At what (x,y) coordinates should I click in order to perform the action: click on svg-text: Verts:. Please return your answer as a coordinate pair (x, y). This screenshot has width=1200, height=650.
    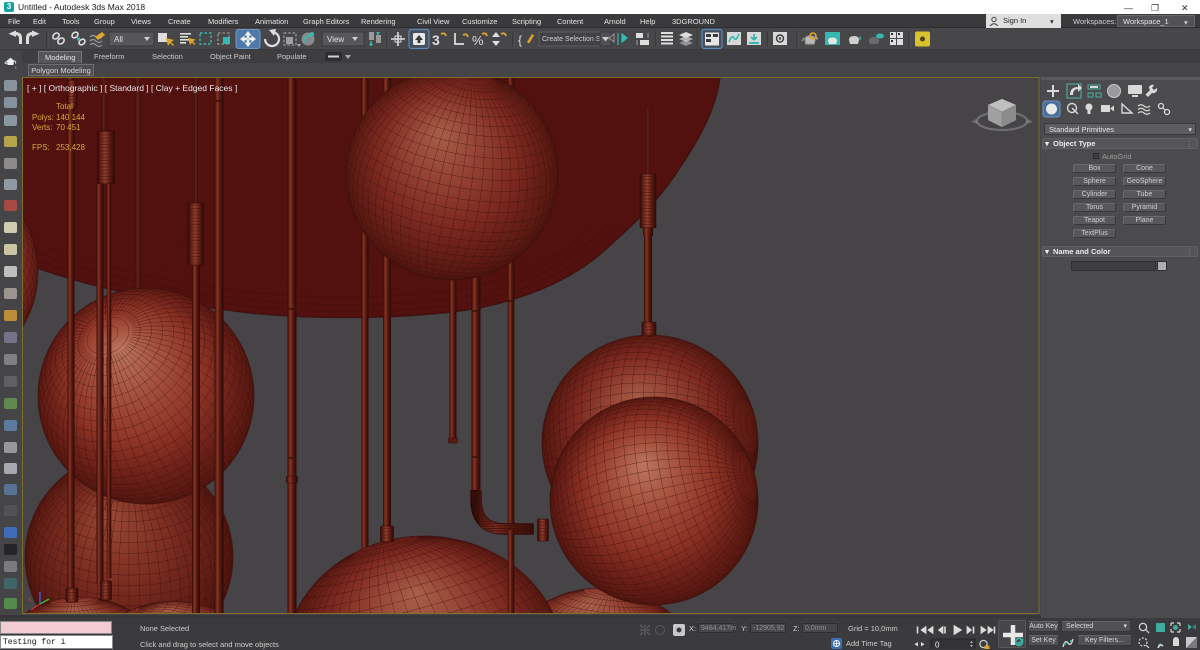
    Looking at the image, I should click on (42, 127).